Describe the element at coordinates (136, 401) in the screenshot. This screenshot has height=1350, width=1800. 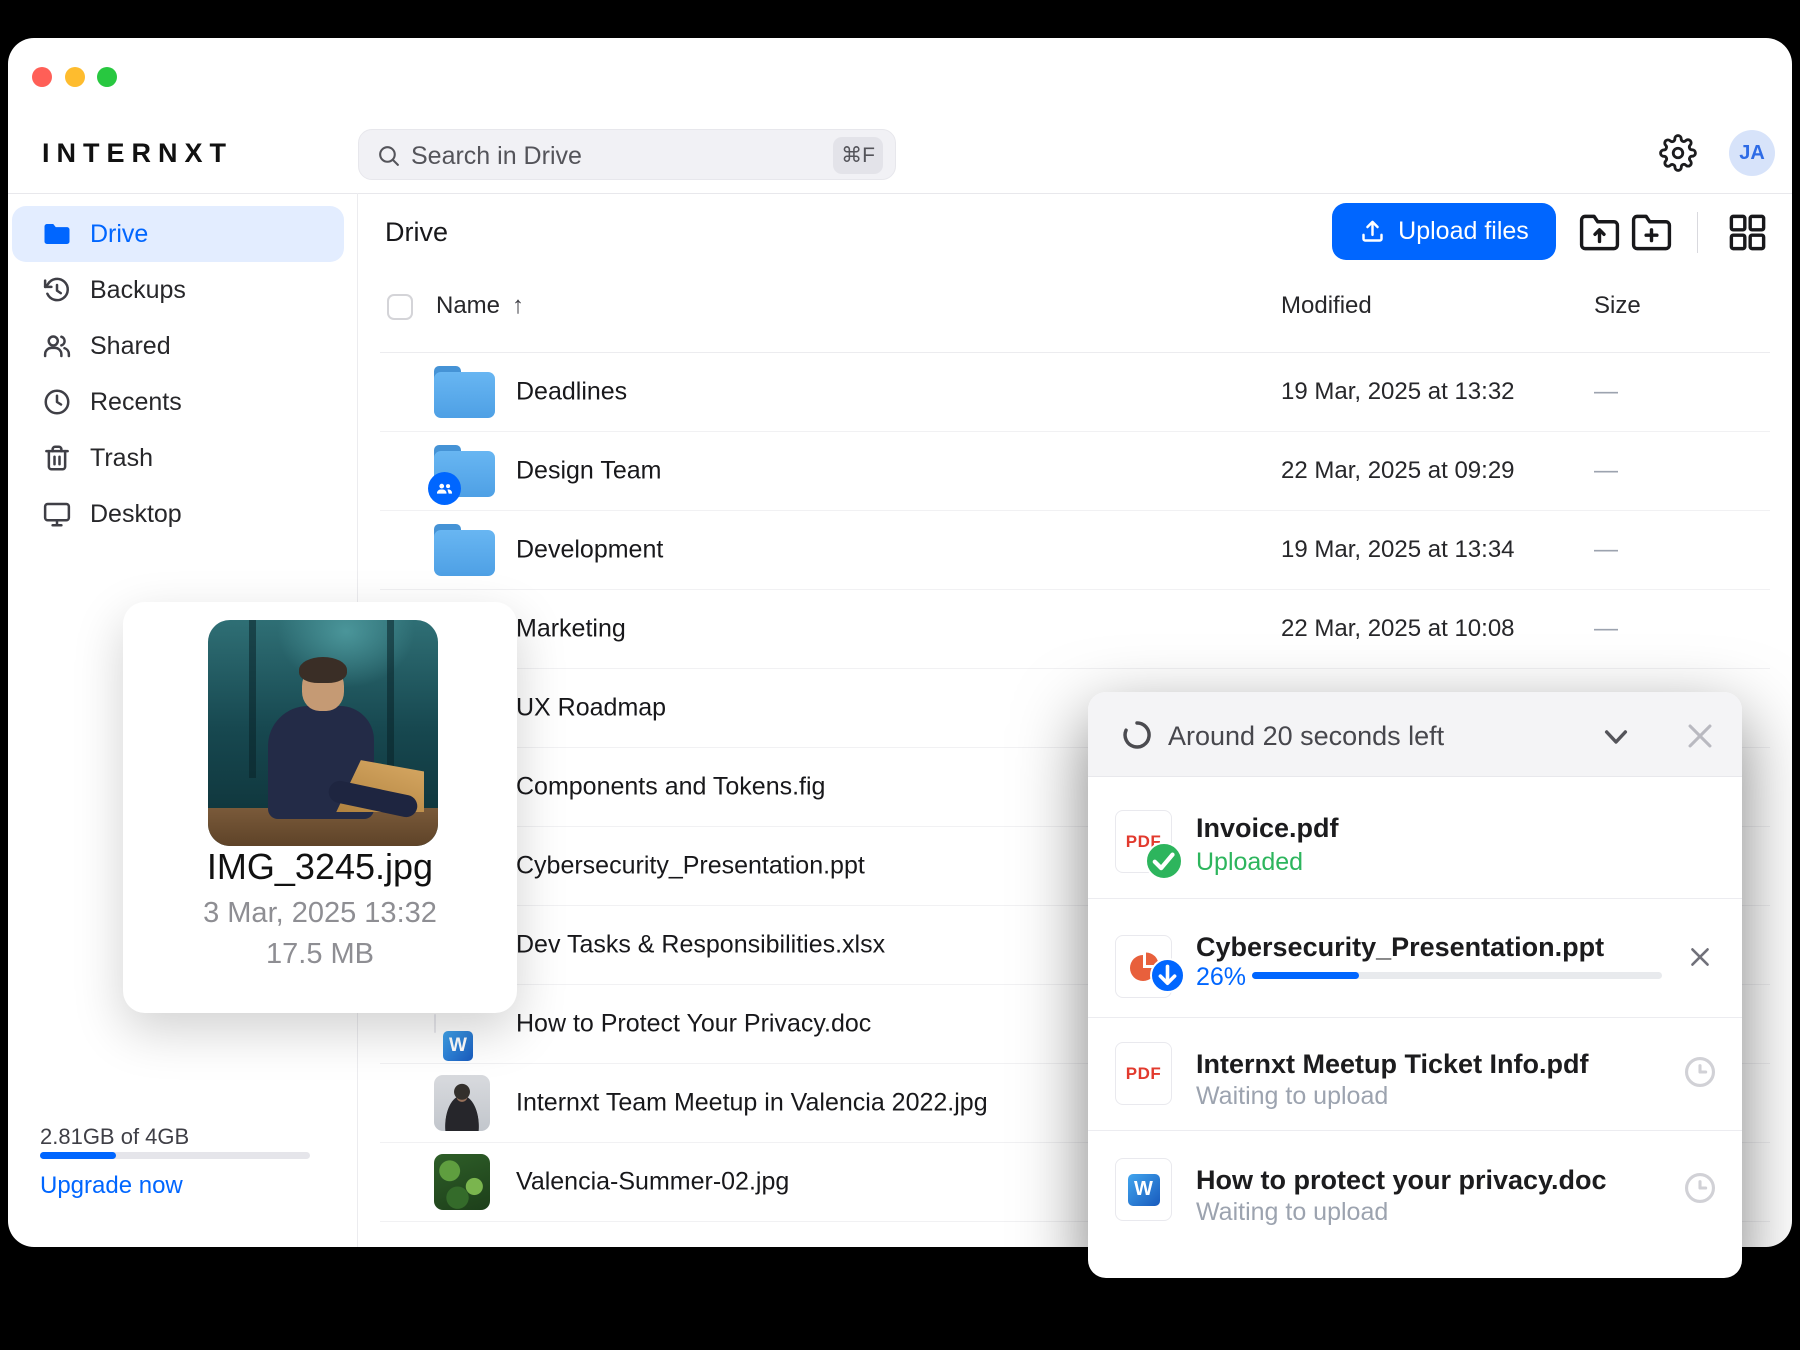
I see `sidebar-item-label: Recents` at that location.